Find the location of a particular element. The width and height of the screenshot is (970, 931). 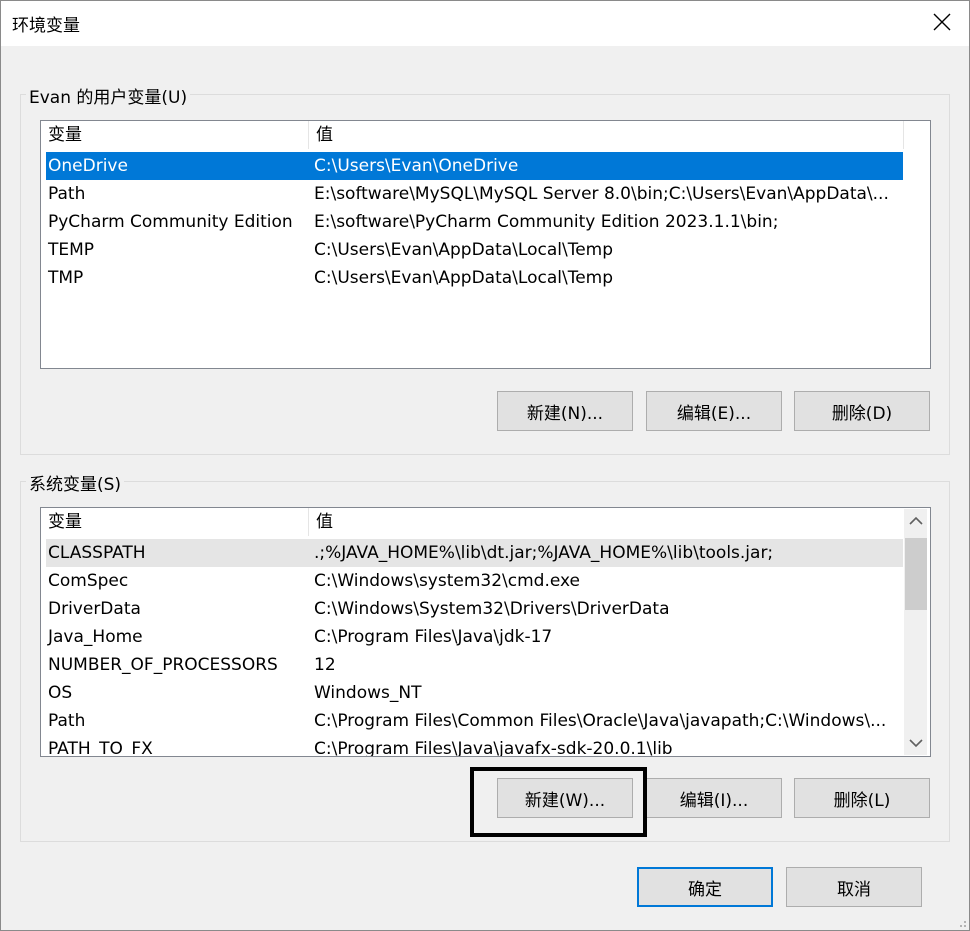

scroll-up-button is located at coordinates (915, 521).